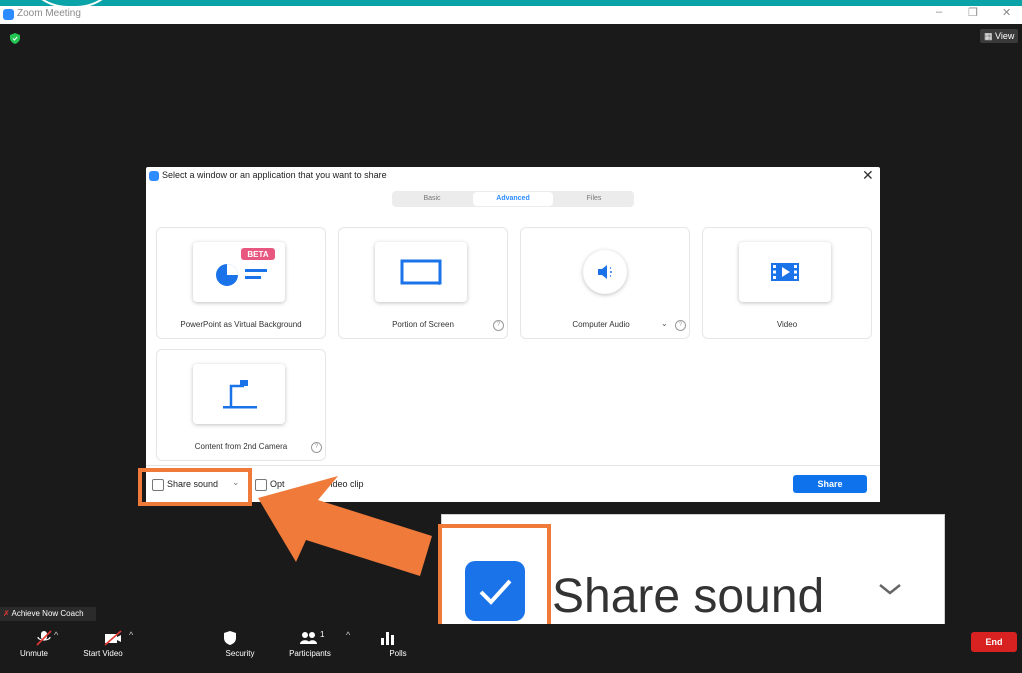  I want to click on audio-options-chevron-icon: ^, so click(56, 635).